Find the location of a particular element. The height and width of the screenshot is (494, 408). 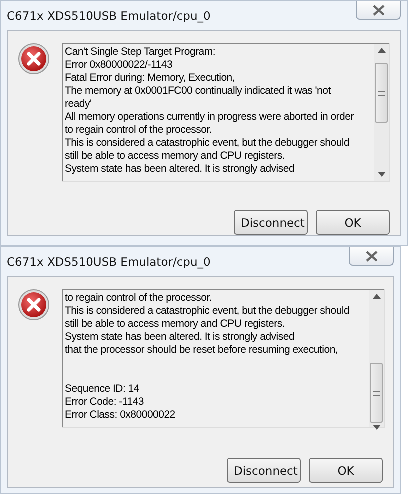

message-line: Error 0x80000022/-1143 is located at coordinates (119, 65).